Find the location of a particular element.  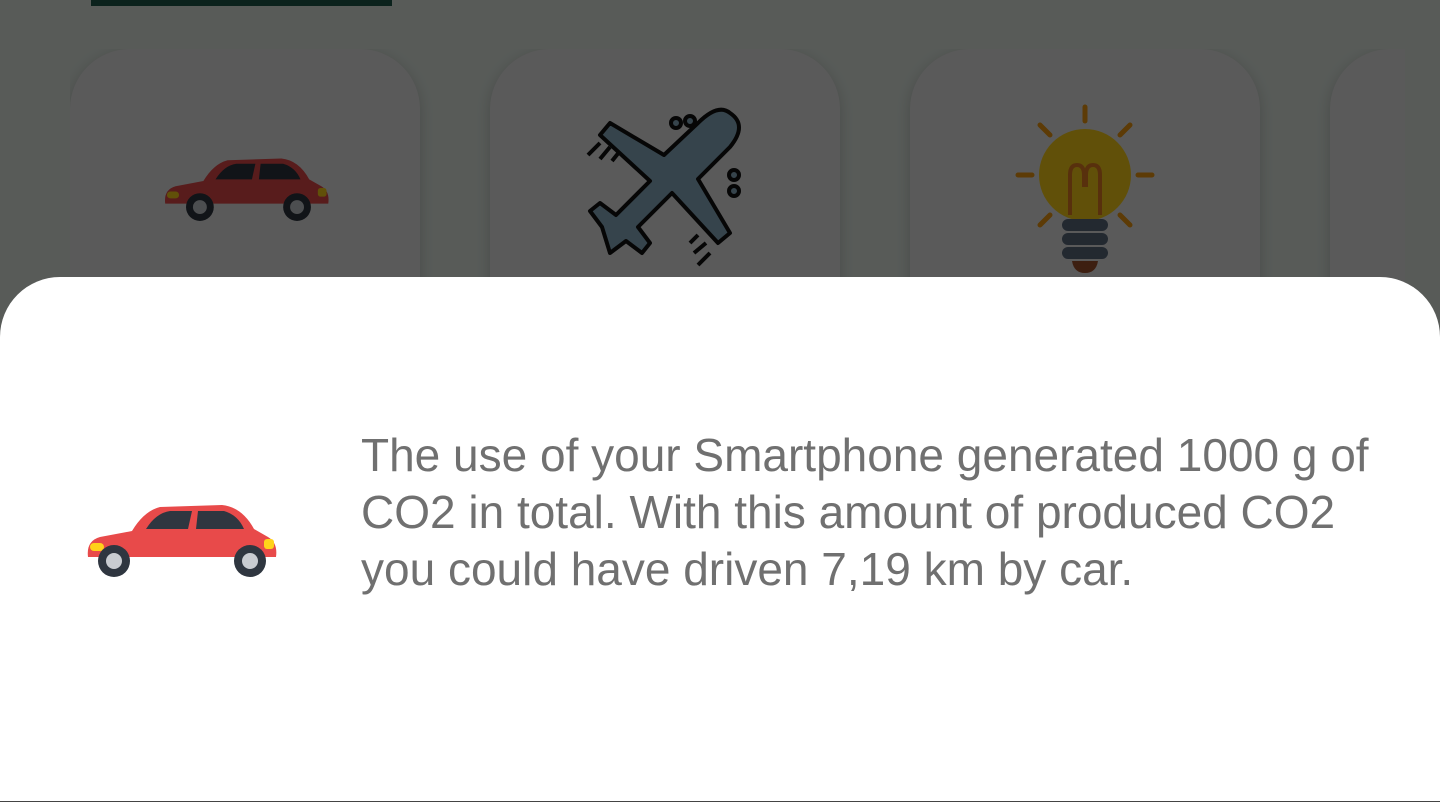

car-icon is located at coordinates (180, 539).